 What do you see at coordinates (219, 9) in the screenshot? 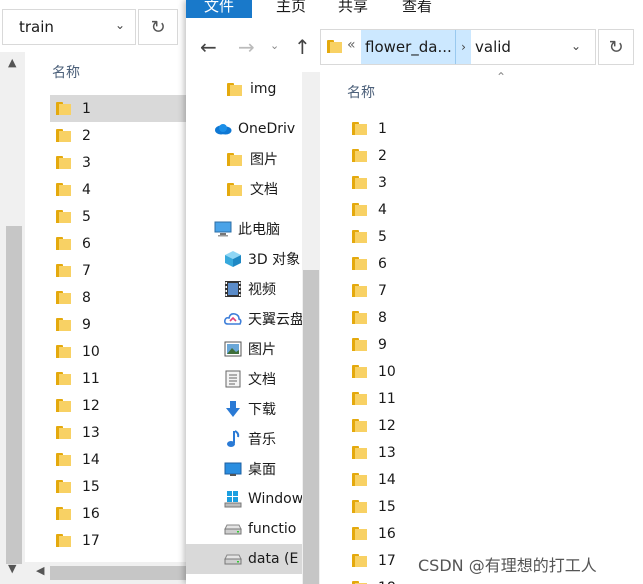
I see `tab-file: 文件` at bounding box center [219, 9].